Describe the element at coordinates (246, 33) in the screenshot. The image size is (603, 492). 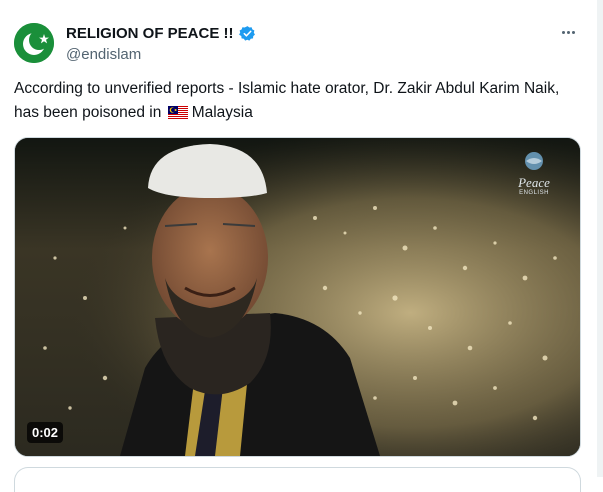
I see `verified-badge-icon` at that location.